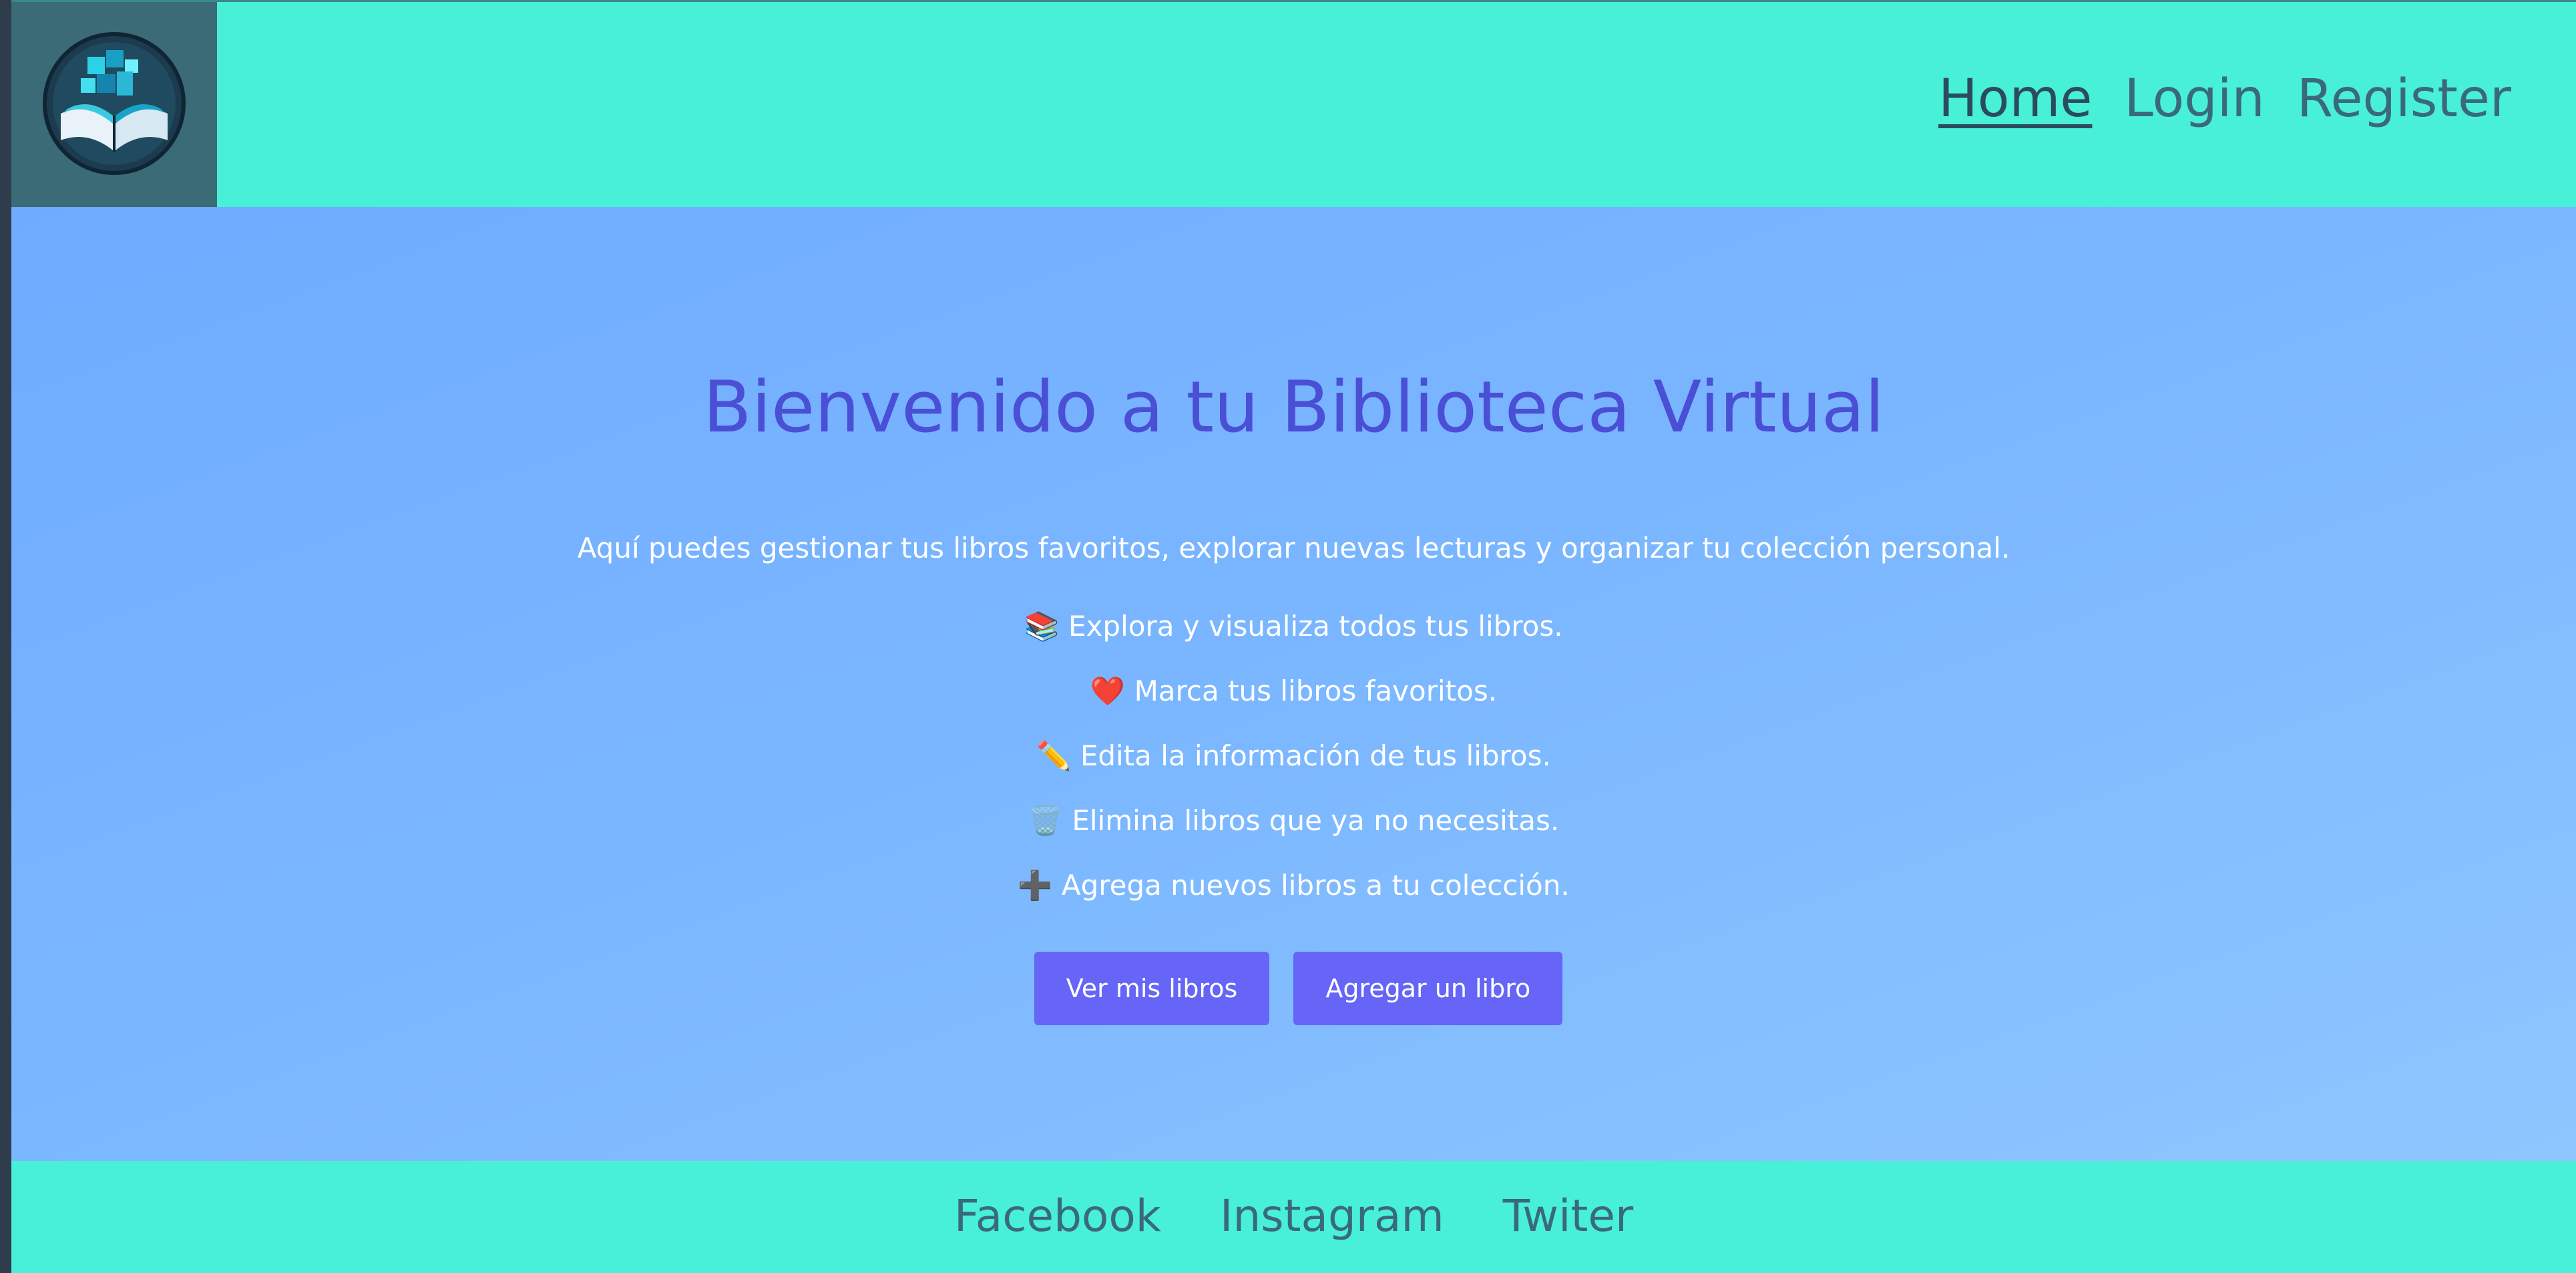  I want to click on feature-add: ➕ Agrega nuevos libros a tu colección., so click(1294, 885).